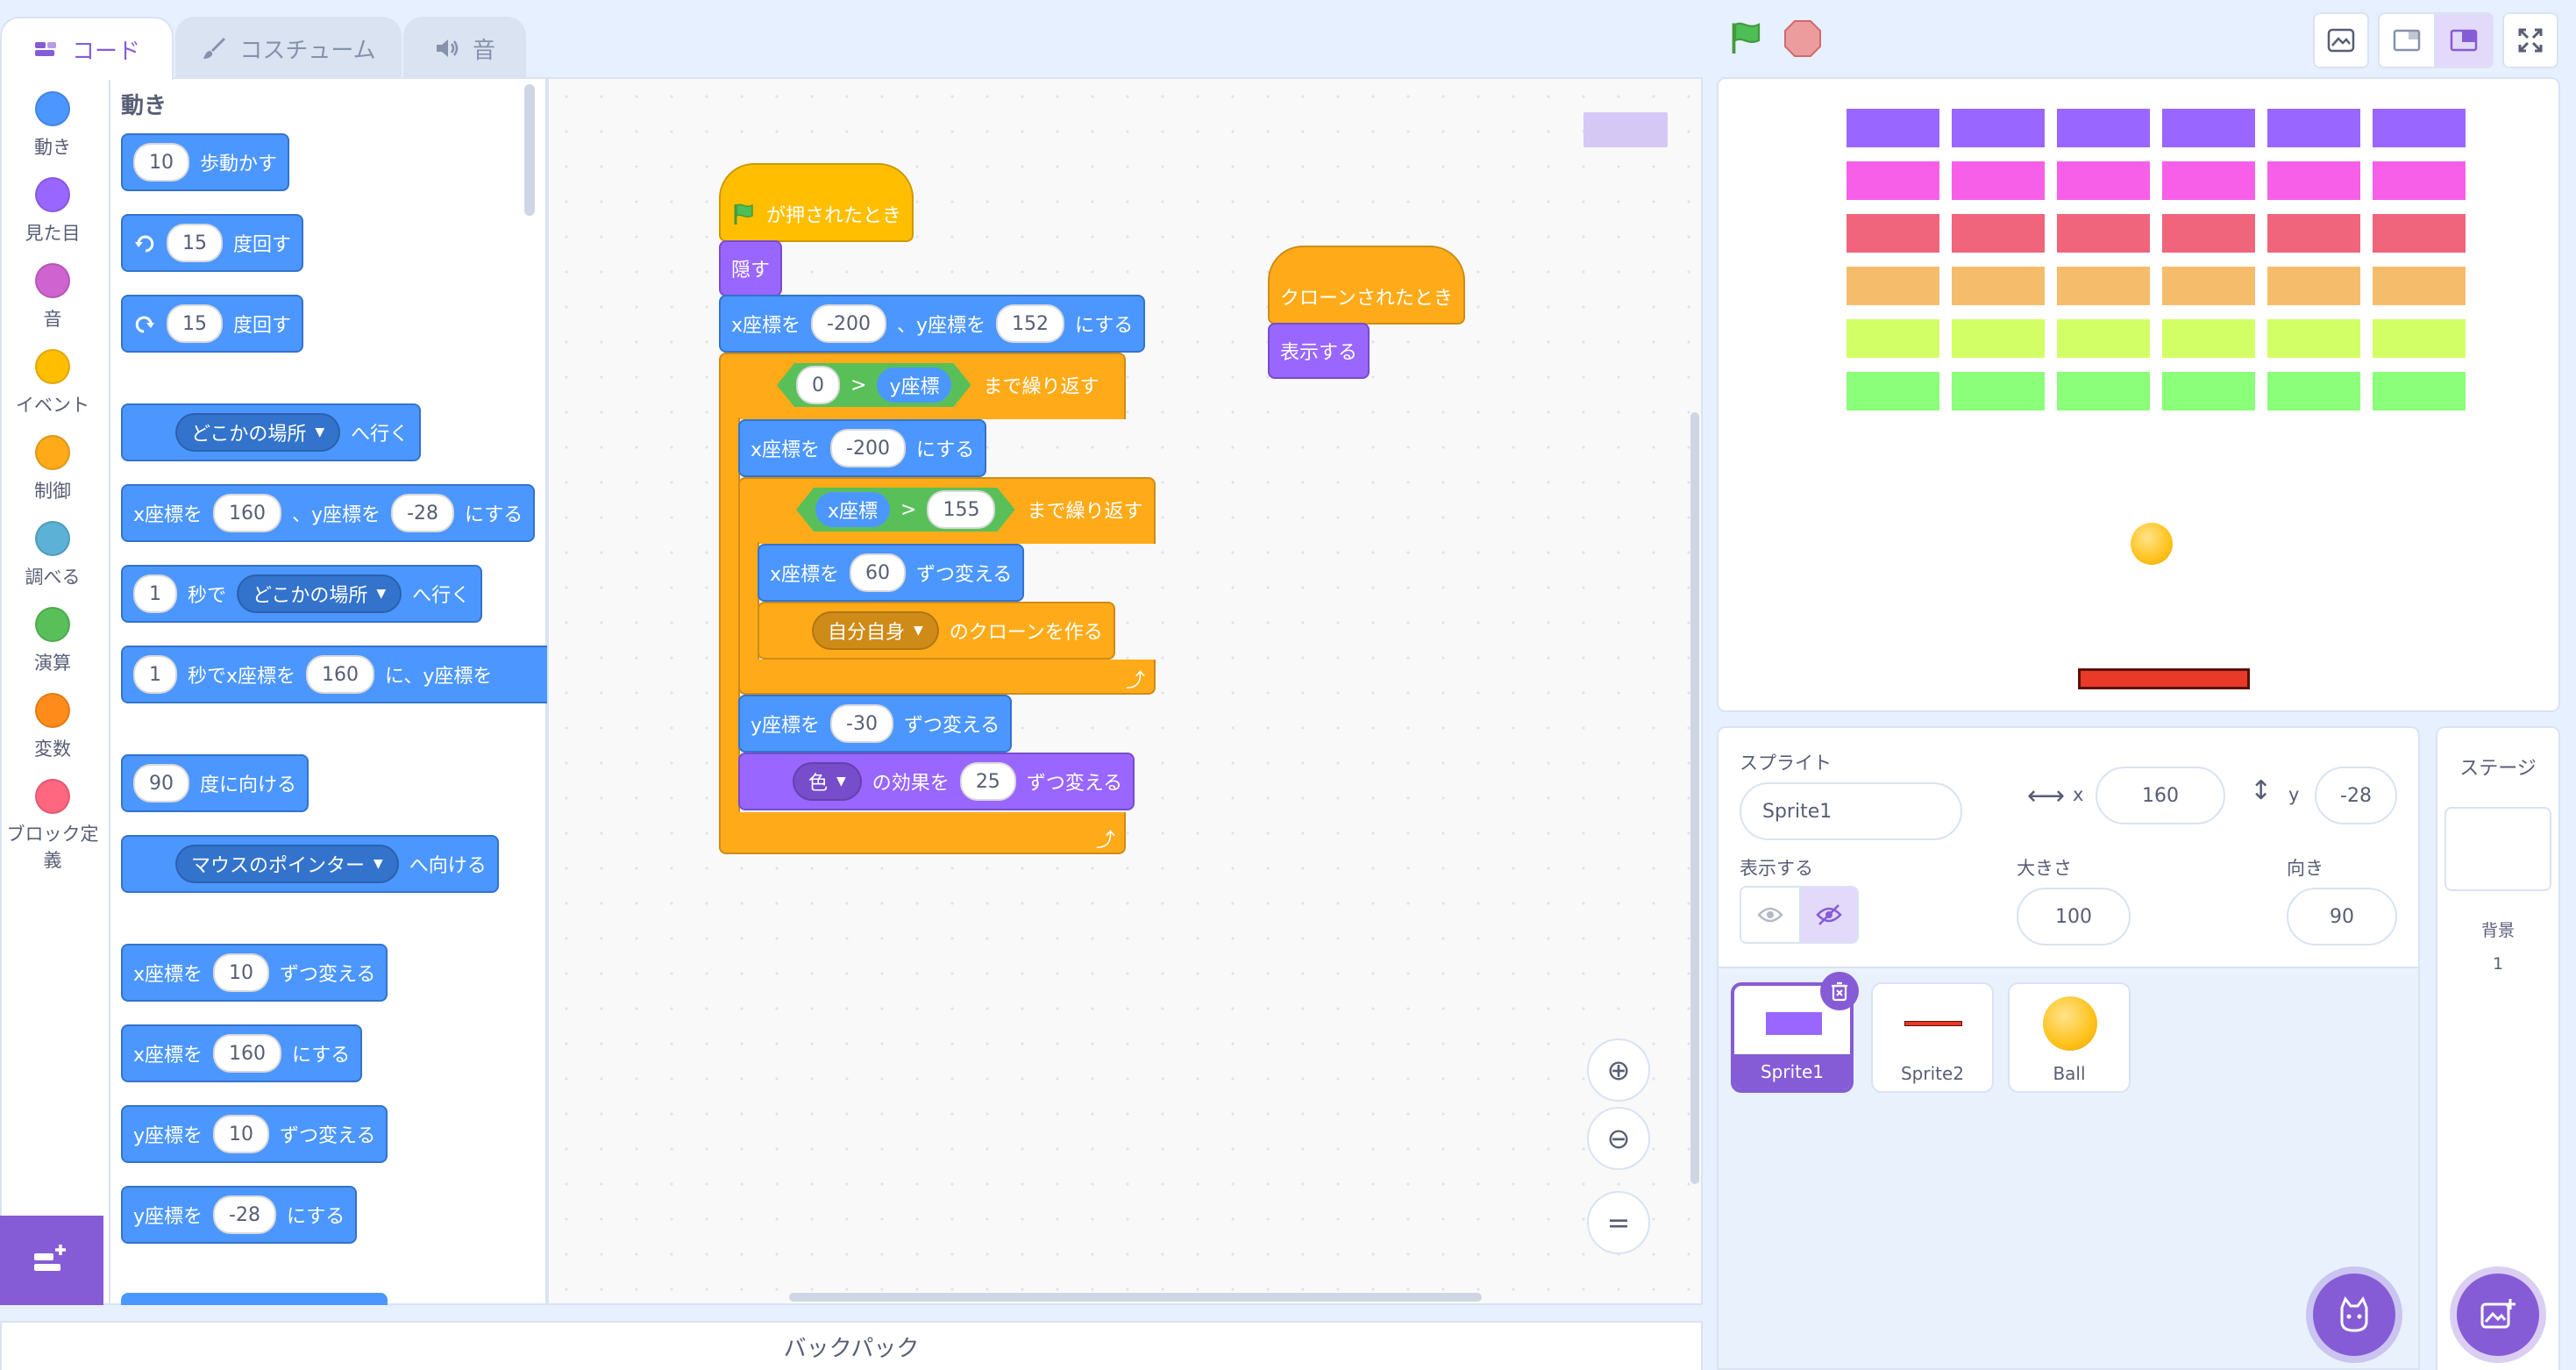 This screenshot has width=2576, height=1370. I want to click on change-x-script-block: x座標を 60 ずつ変える, so click(891, 573).